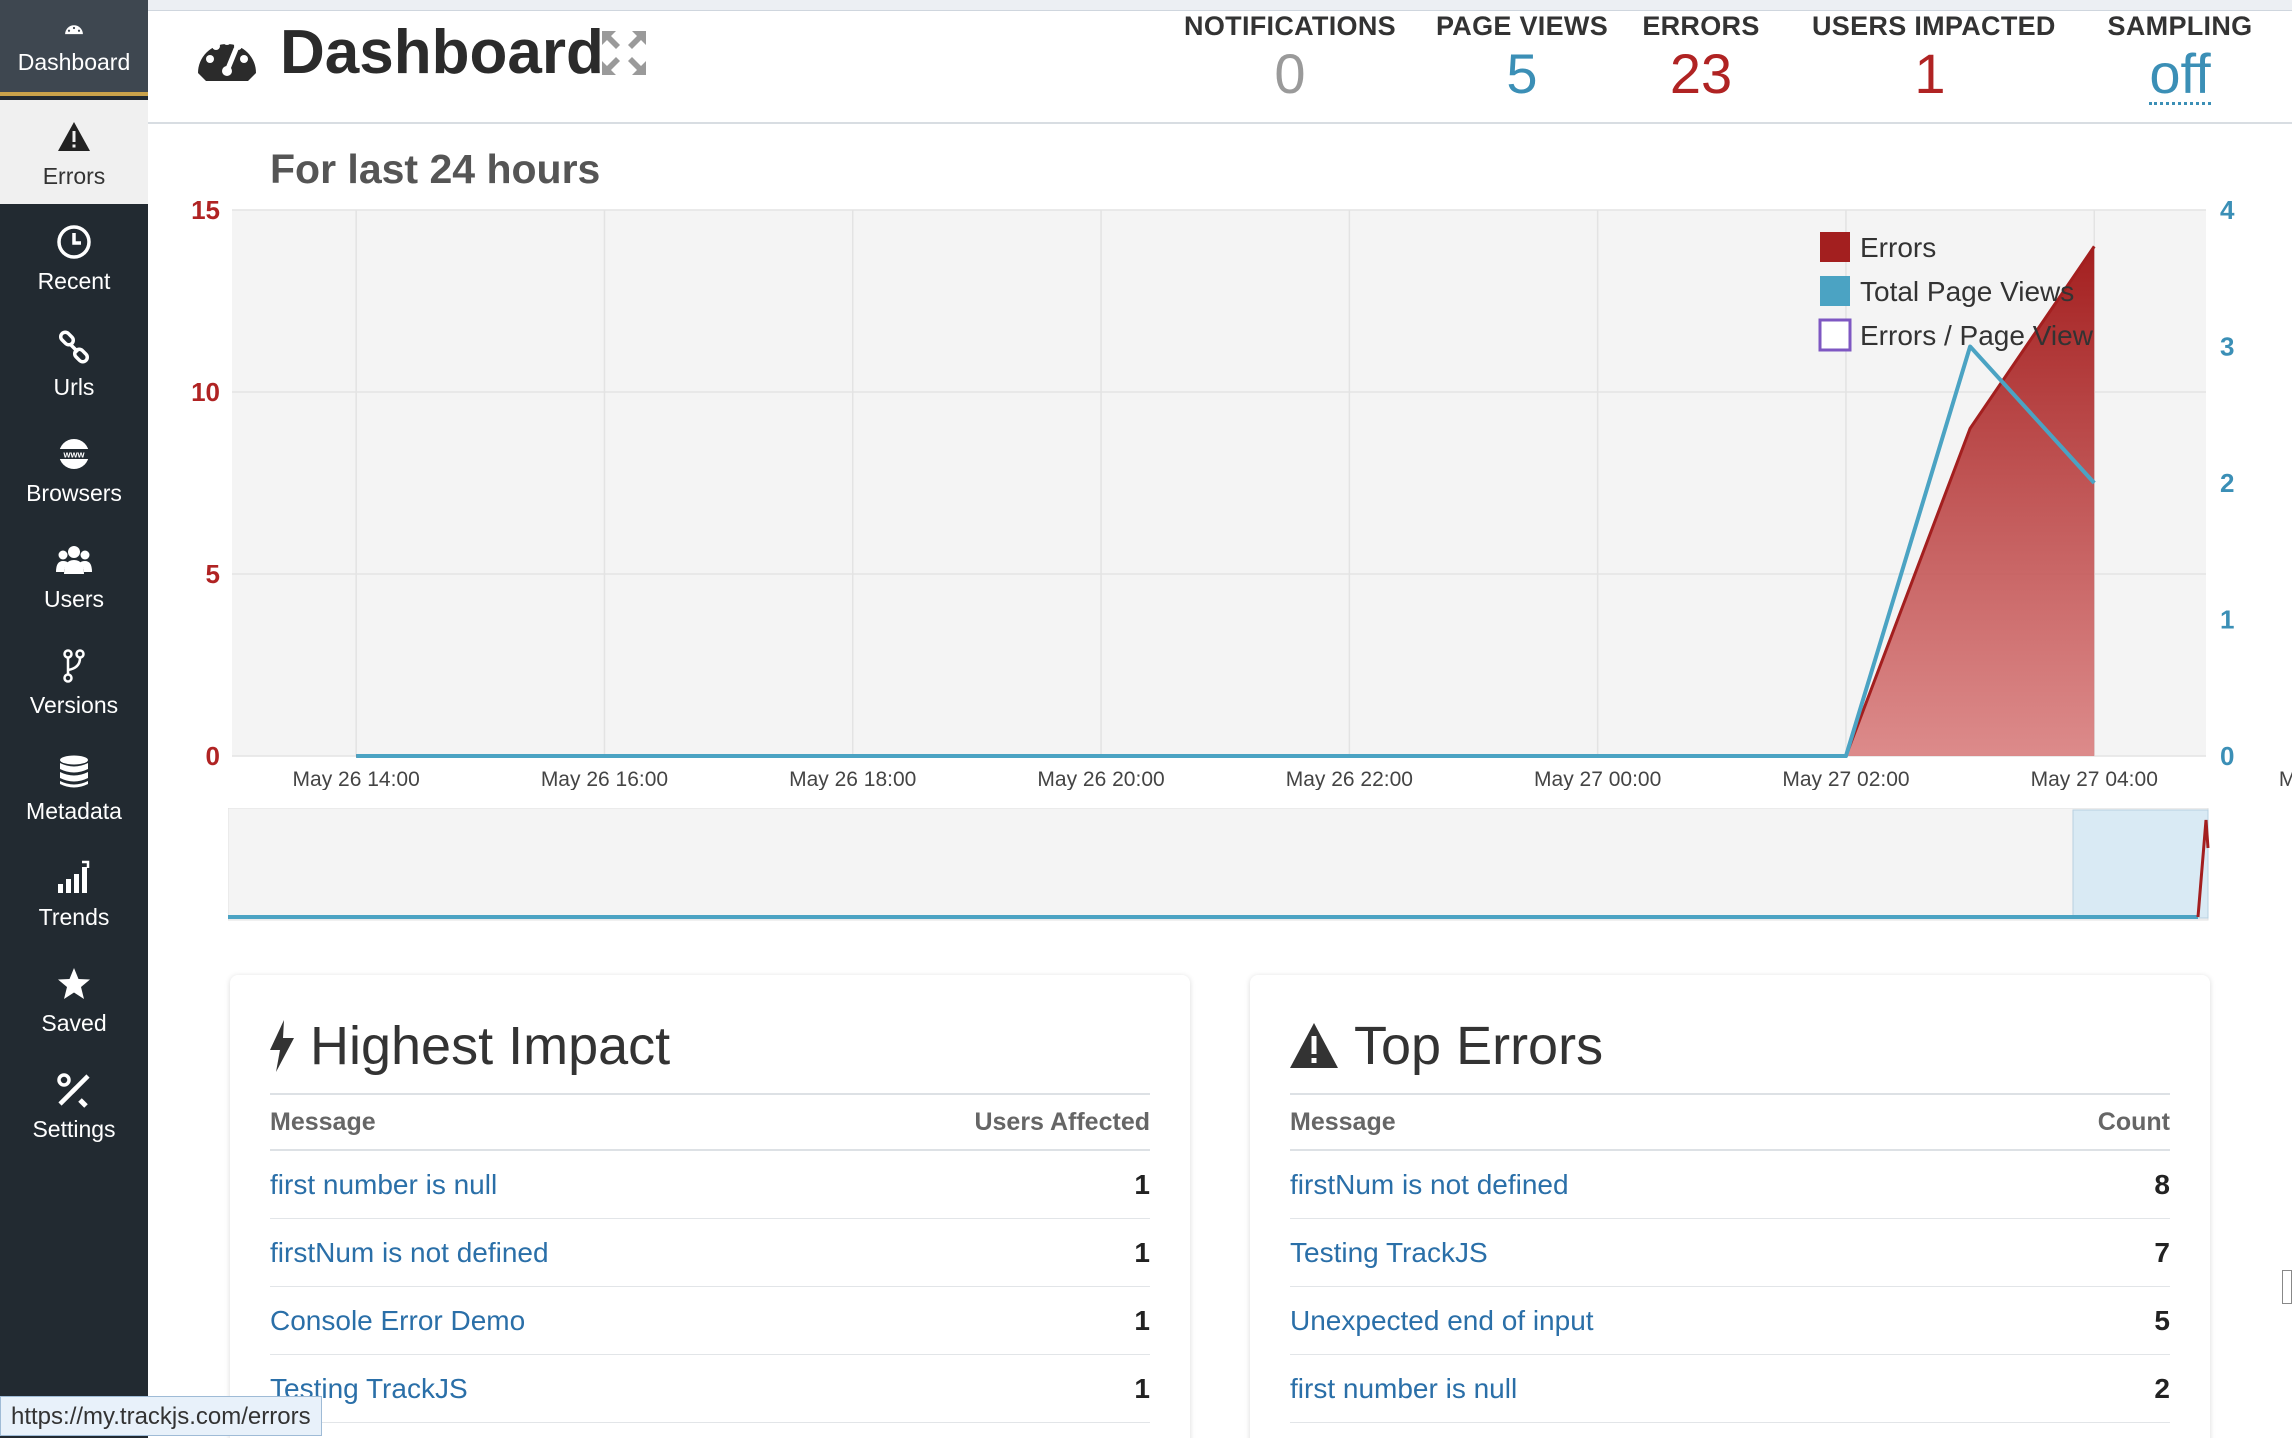 This screenshot has width=2292, height=1438. What do you see at coordinates (74, 152) in the screenshot?
I see `sidebar-item-errors: Errors` at bounding box center [74, 152].